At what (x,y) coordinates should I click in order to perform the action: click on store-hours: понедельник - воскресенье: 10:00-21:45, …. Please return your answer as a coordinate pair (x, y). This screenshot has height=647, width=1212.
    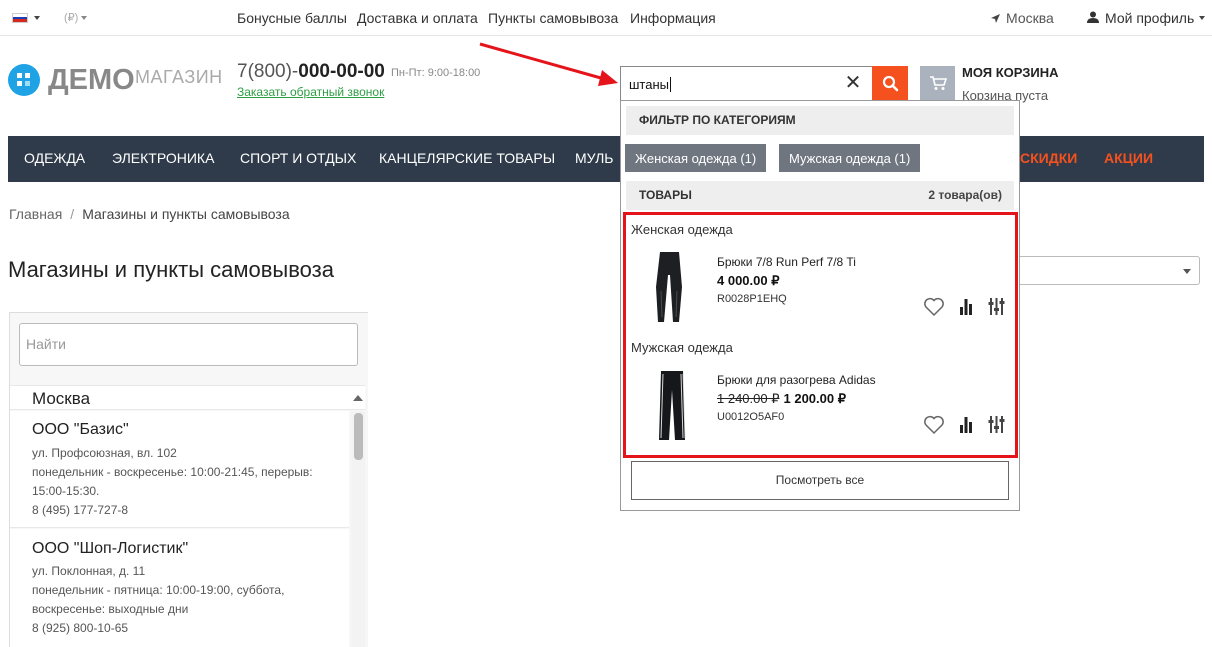
    Looking at the image, I should click on (172, 472).